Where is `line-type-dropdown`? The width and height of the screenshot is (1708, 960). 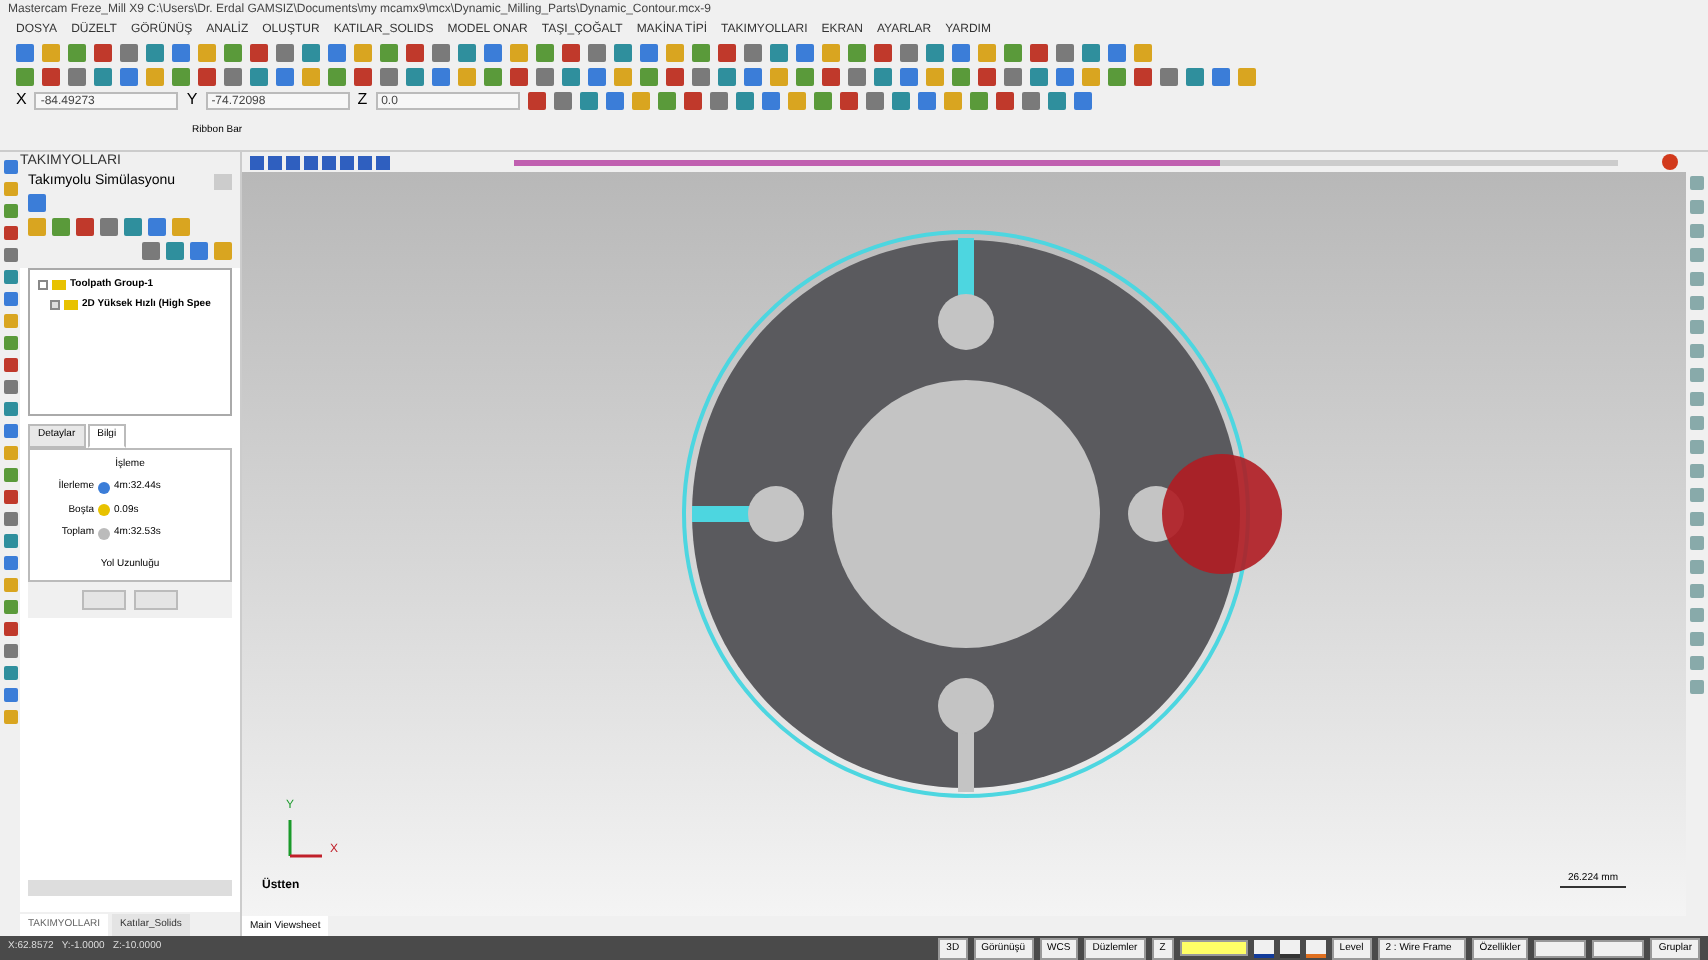
line-type-dropdown is located at coordinates (1618, 948).